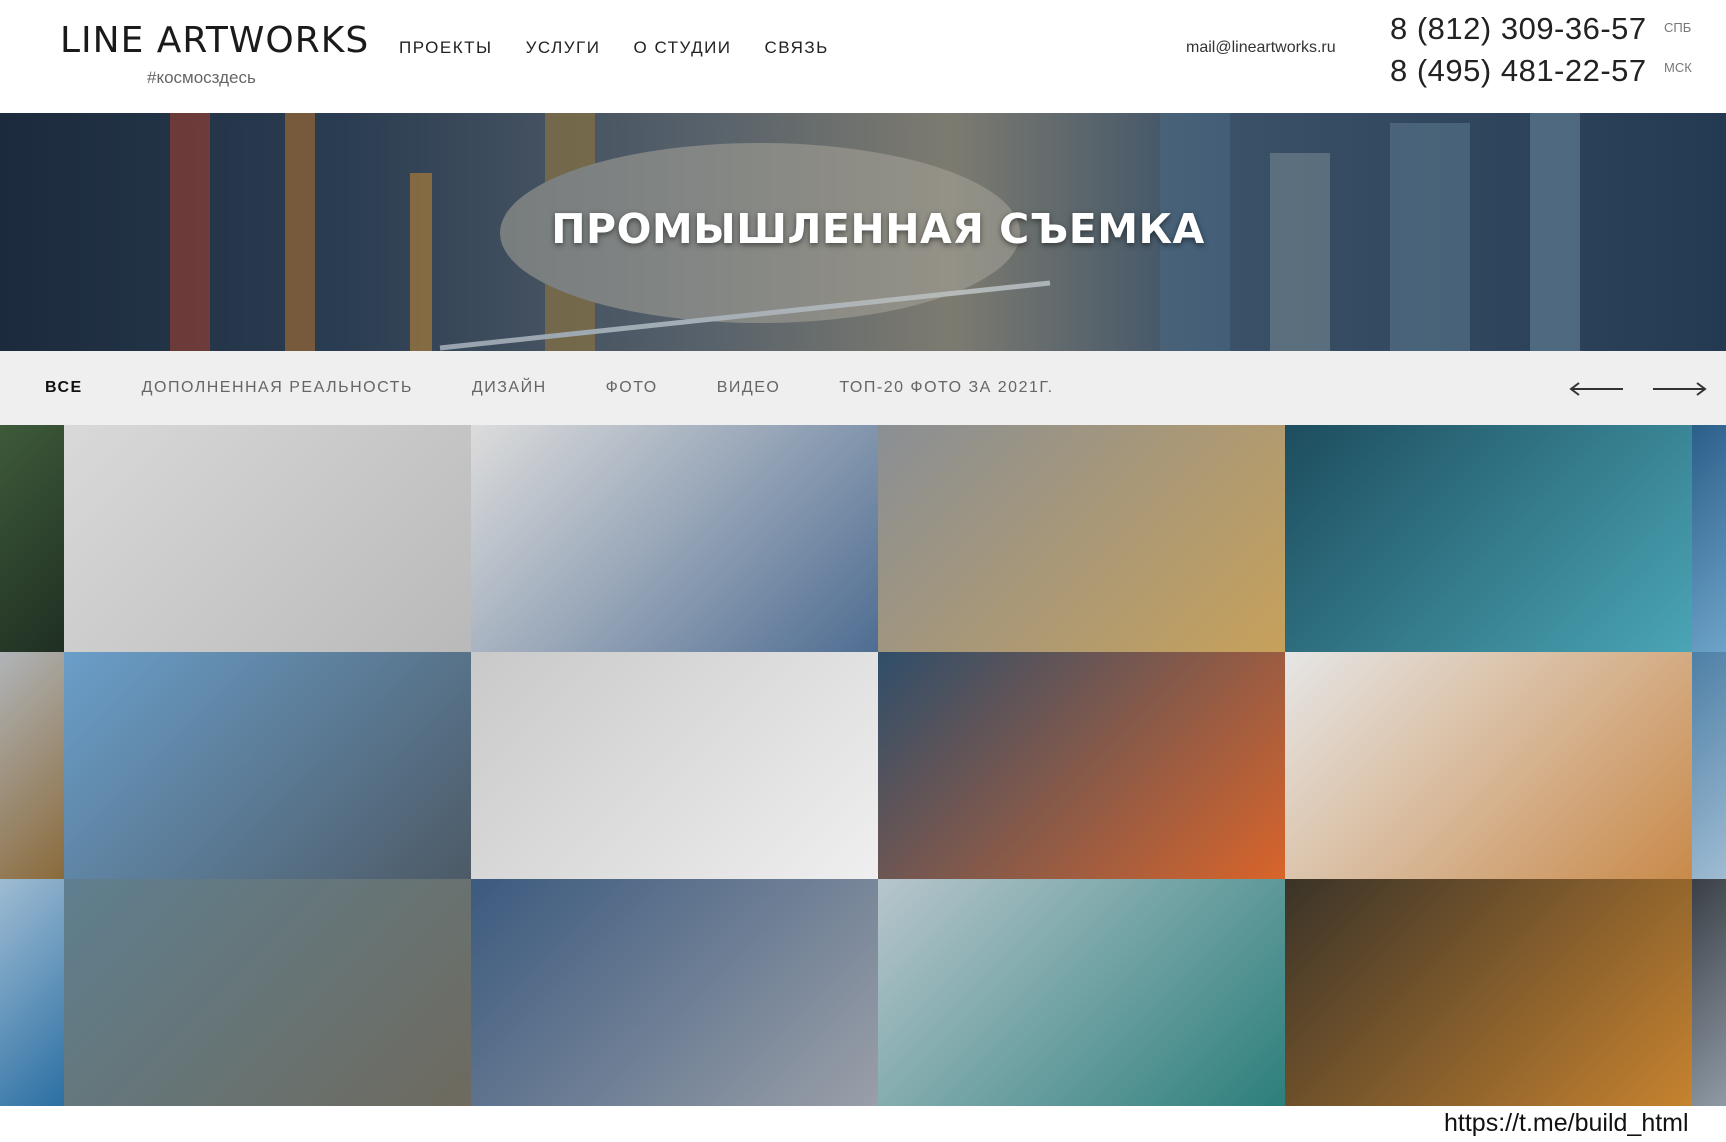  Describe the element at coordinates (1678, 27) in the screenshot. I see `city-label-spb: СПБ` at that location.